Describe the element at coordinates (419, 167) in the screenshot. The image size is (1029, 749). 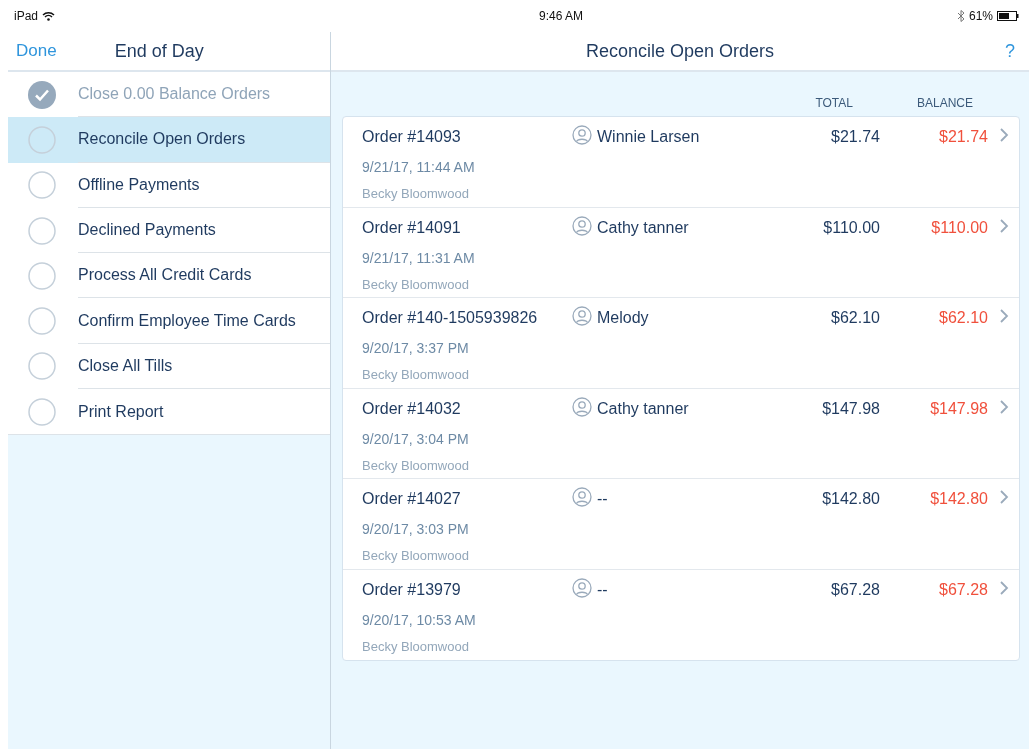
I see `order-date: 9/21/17, 11:44 AM` at that location.